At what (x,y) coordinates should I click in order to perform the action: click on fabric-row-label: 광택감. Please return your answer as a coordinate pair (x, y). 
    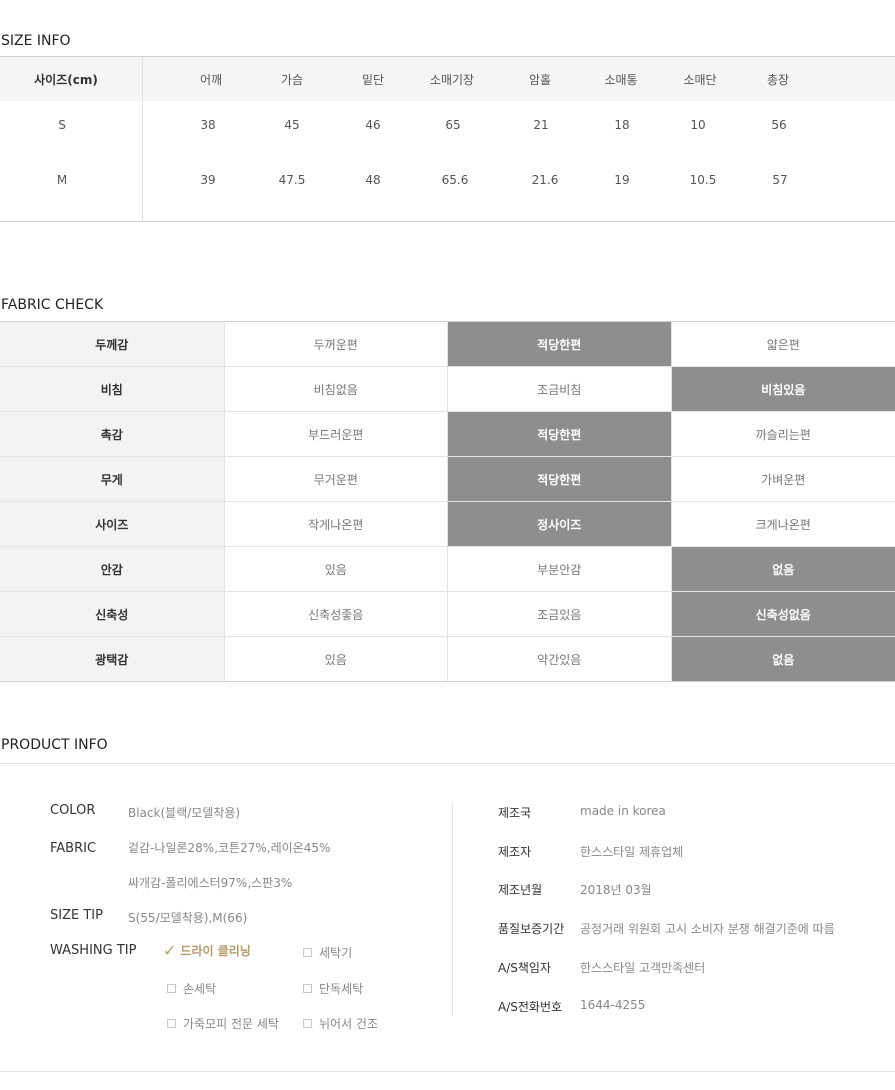
    Looking at the image, I should click on (112, 659).